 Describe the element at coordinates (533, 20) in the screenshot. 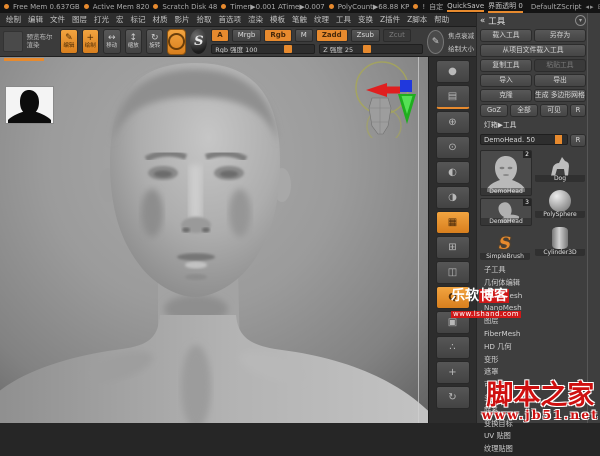

I see `palette-header: « 工具 ▾` at that location.